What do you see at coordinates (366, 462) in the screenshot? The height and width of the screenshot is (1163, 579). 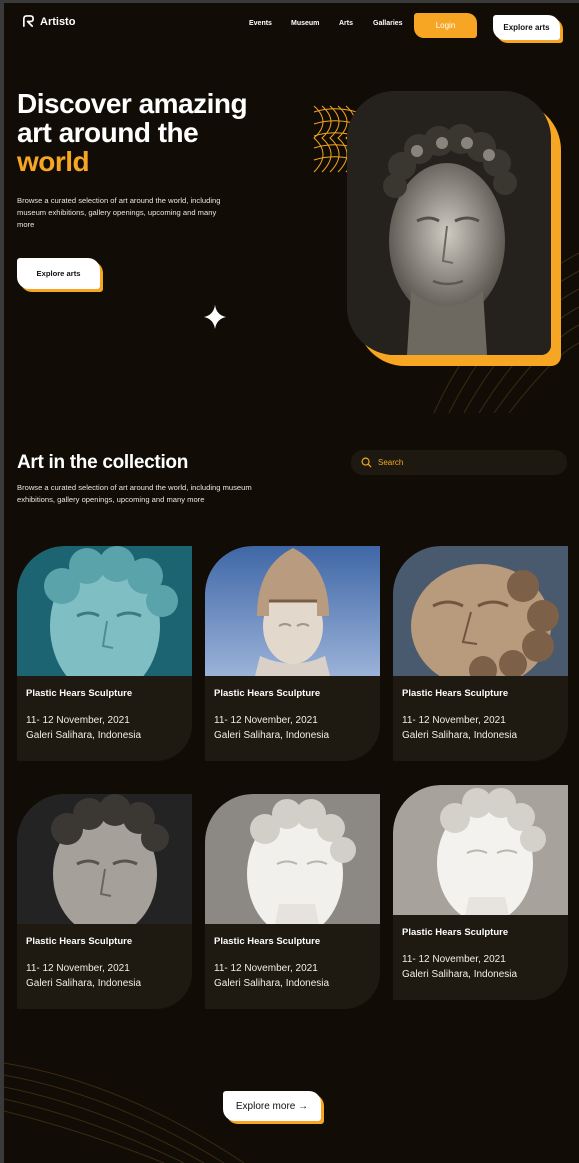 I see `search-icon` at bounding box center [366, 462].